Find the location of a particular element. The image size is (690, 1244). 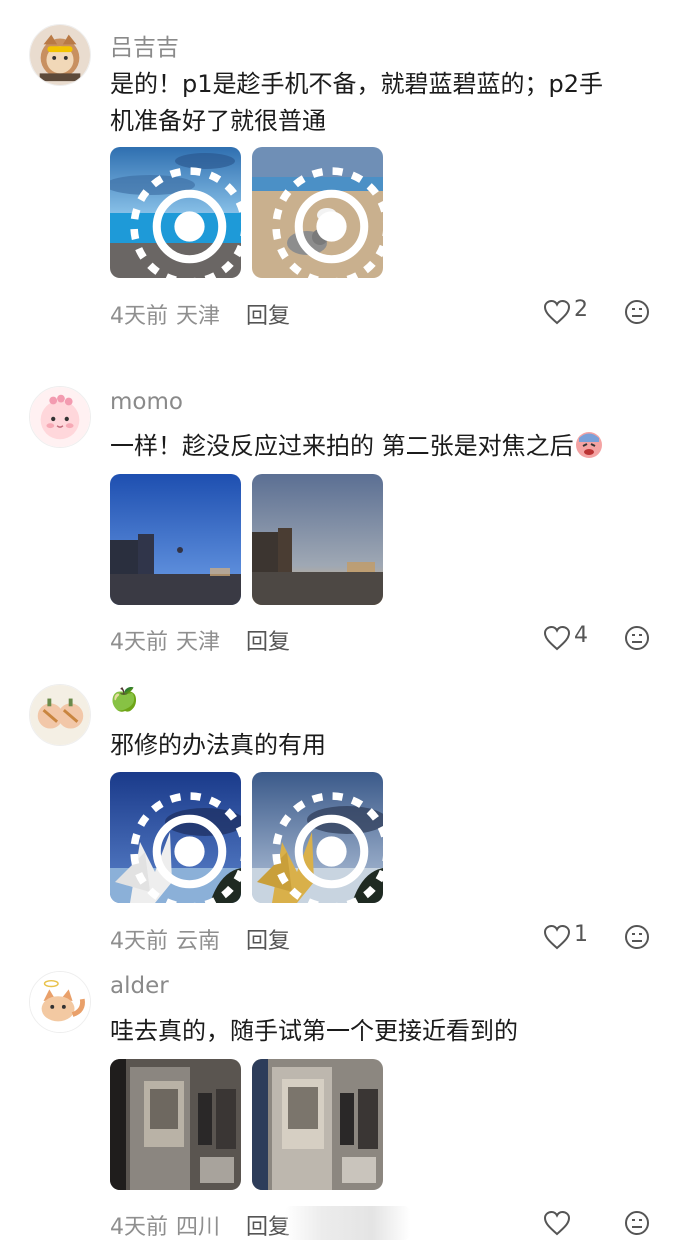

comment-region: 云南 is located at coordinates (198, 941).